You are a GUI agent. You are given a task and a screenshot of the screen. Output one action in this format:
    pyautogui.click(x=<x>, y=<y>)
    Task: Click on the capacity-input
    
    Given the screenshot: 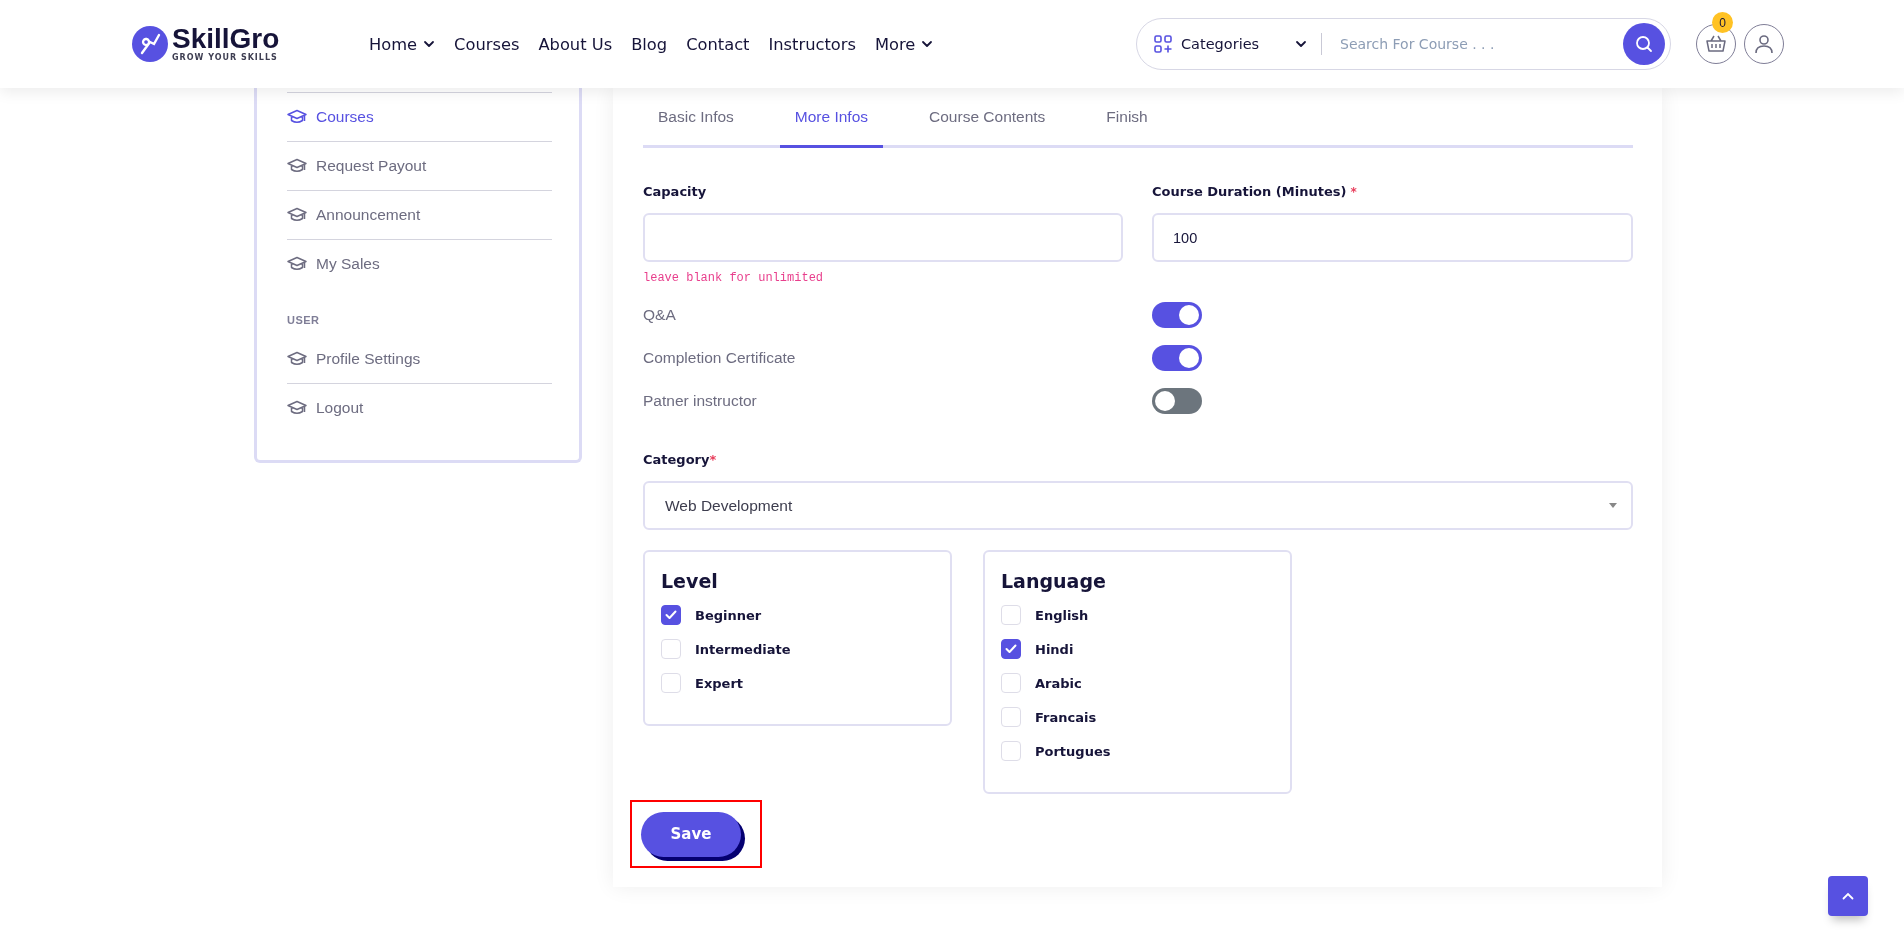 What is the action you would take?
    pyautogui.click(x=883, y=237)
    